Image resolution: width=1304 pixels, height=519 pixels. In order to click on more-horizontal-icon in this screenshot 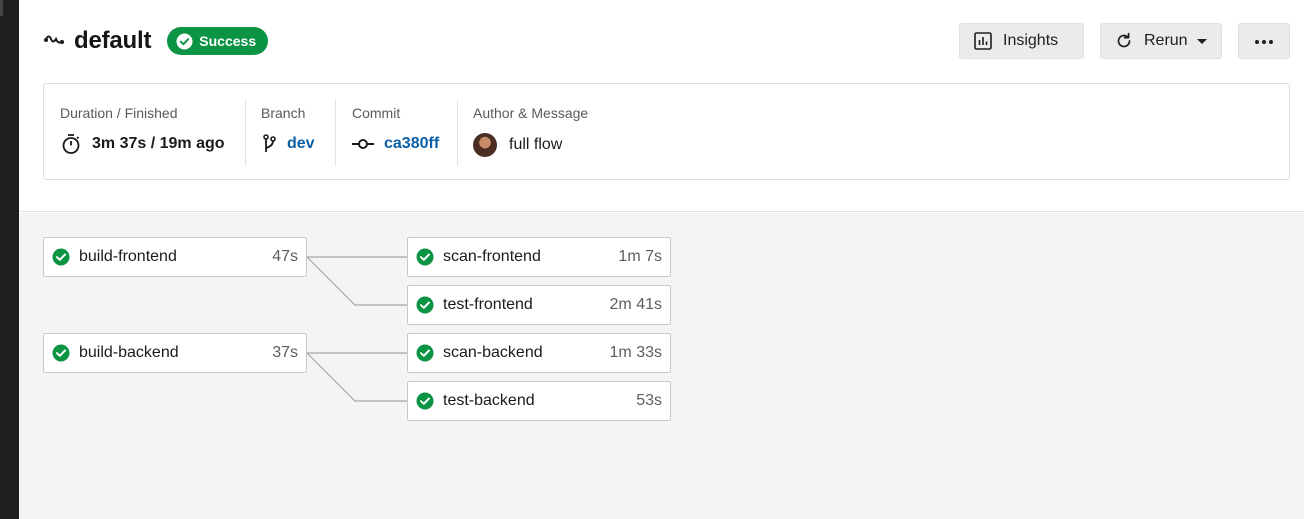, I will do `click(1264, 41)`.